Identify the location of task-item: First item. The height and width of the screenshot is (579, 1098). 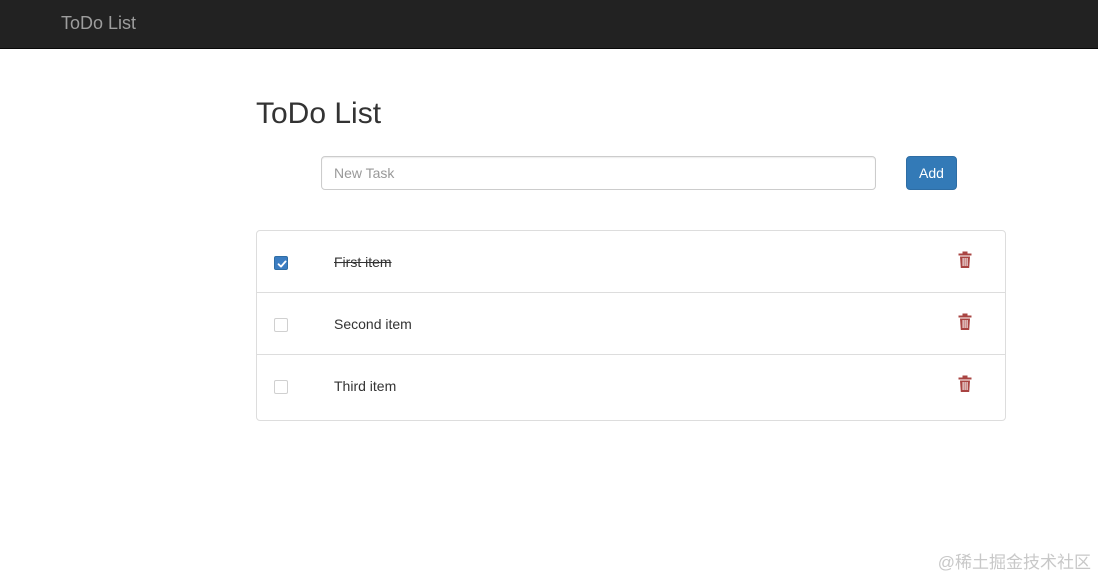
(631, 262).